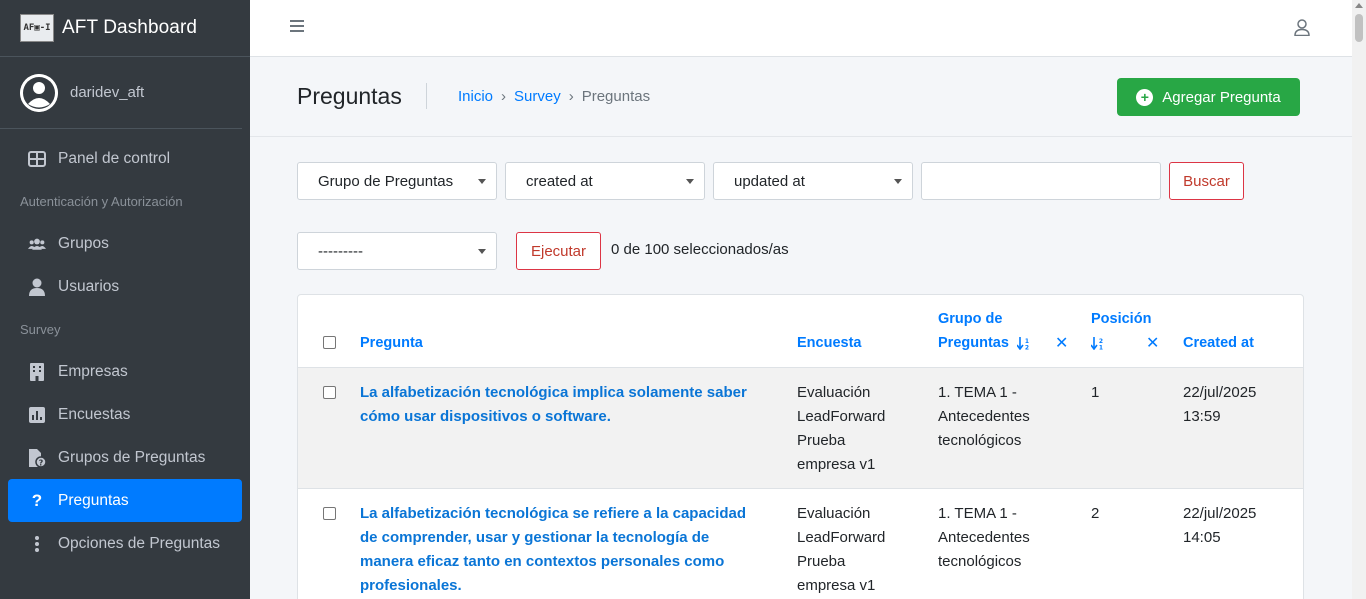 The height and width of the screenshot is (599, 1366). Describe the element at coordinates (1219, 405) in the screenshot. I see `created-cell: 22/jul/2025 13:59` at that location.